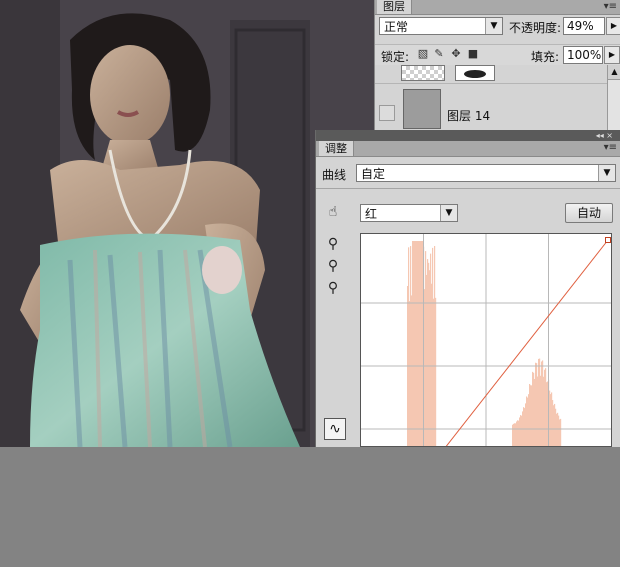 The image size is (620, 567). I want to click on lock-all-icon: ■, so click(473, 54).